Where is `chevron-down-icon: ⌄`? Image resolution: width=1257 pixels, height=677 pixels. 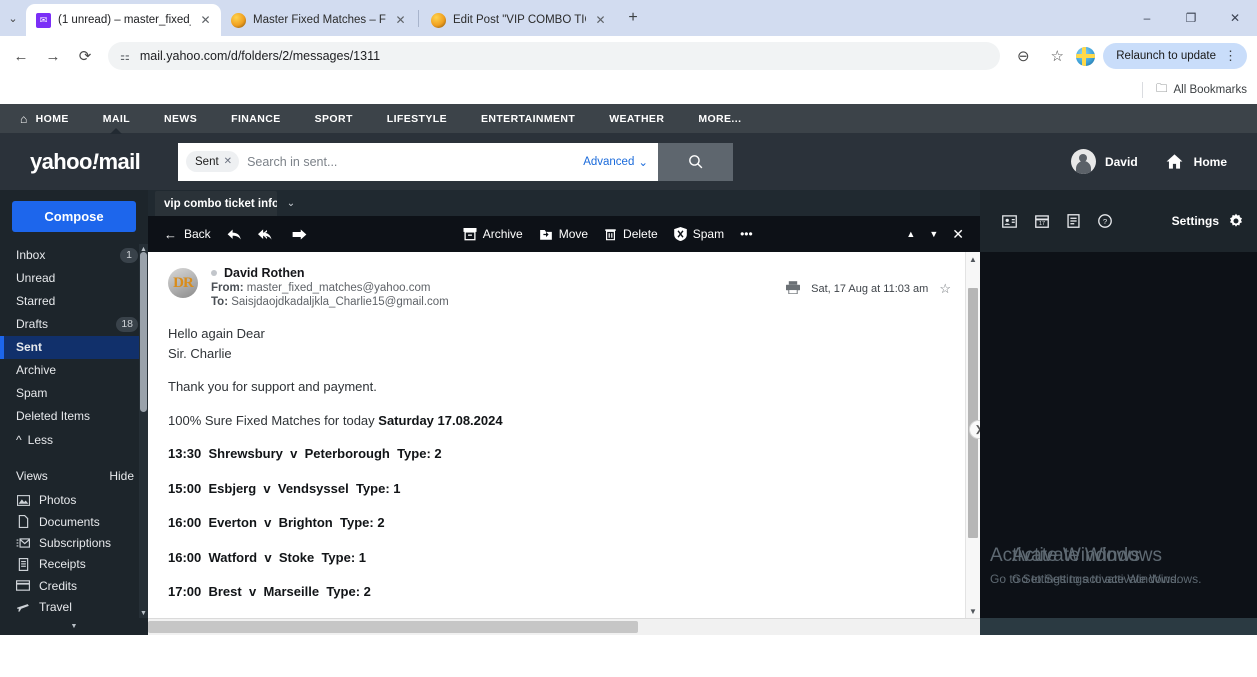 chevron-down-icon: ⌄ is located at coordinates (291, 203).